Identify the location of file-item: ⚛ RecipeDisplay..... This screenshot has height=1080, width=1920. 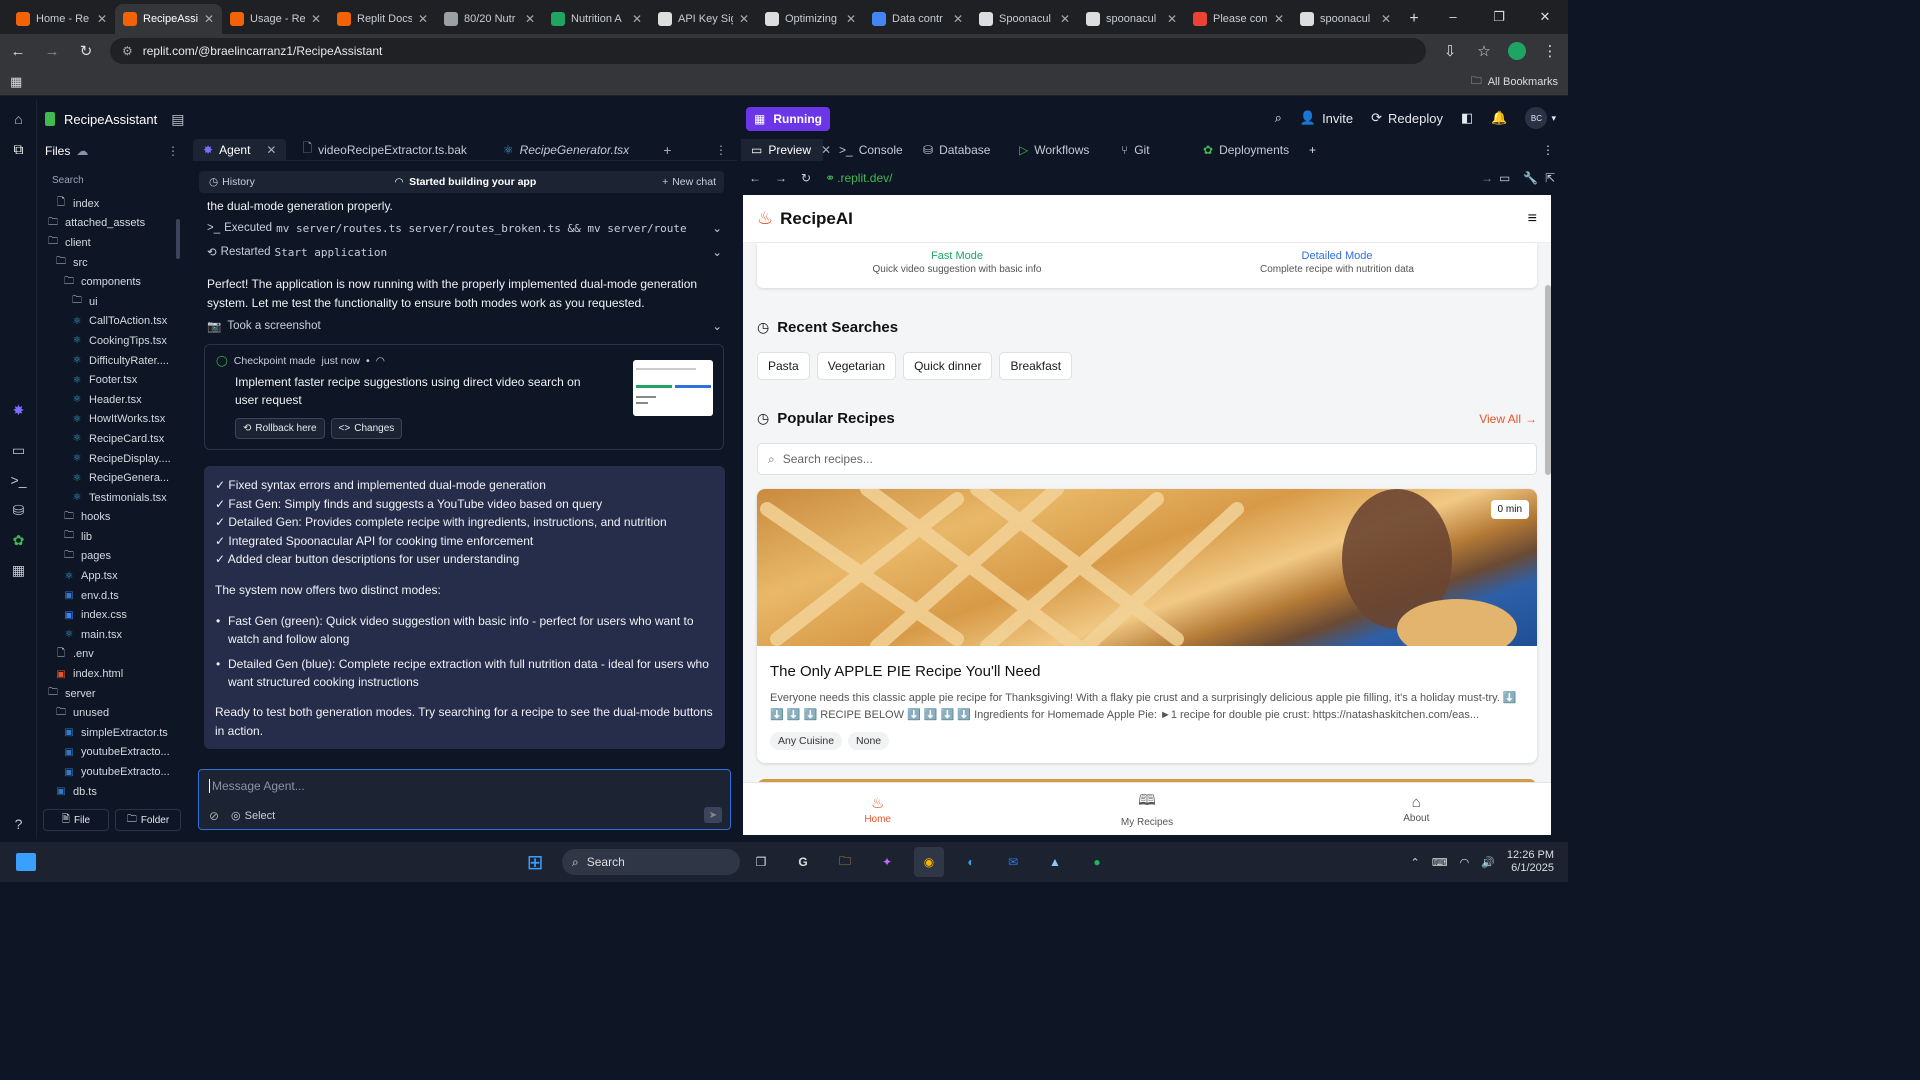
(110, 459).